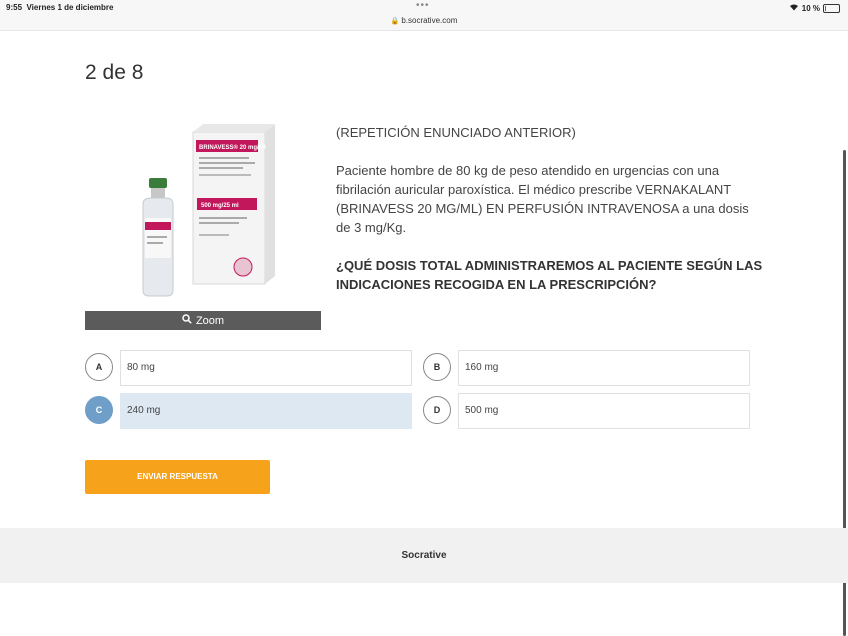  I want to click on footer: Socrative, so click(424, 555).